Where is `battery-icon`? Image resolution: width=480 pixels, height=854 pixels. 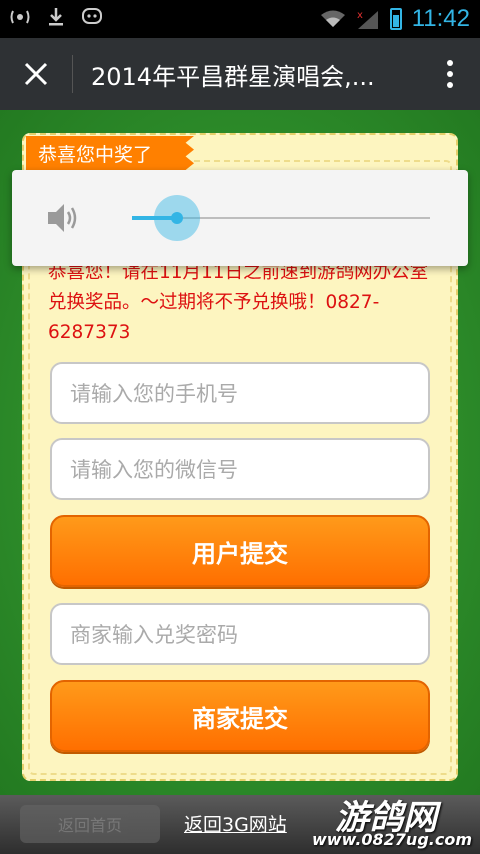 battery-icon is located at coordinates (395, 19).